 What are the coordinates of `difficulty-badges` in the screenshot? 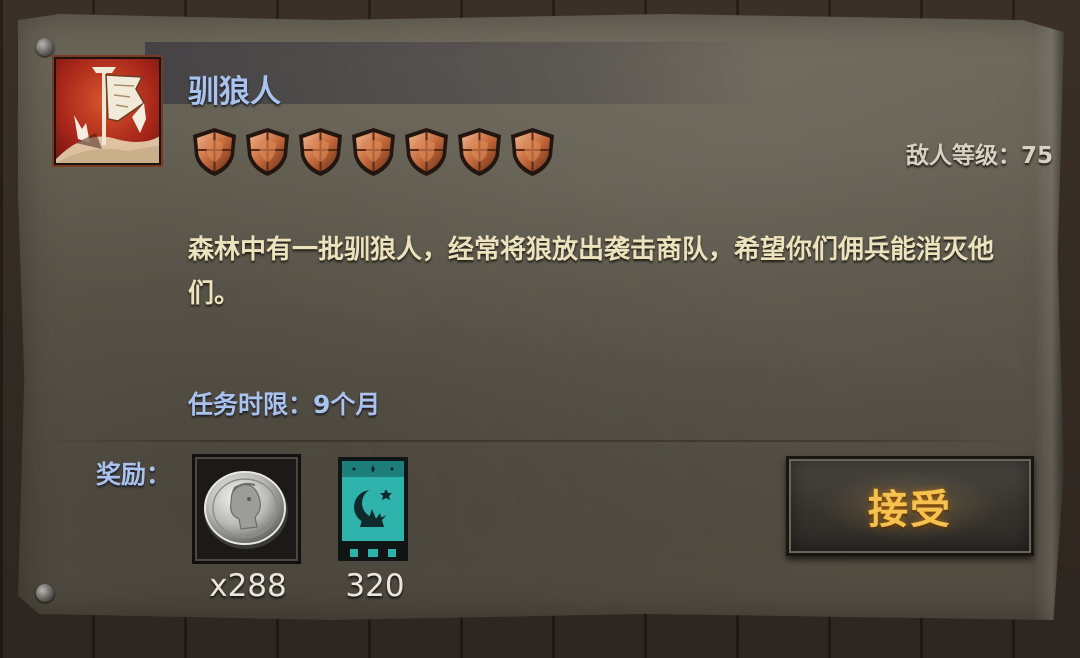 It's located at (373, 152).